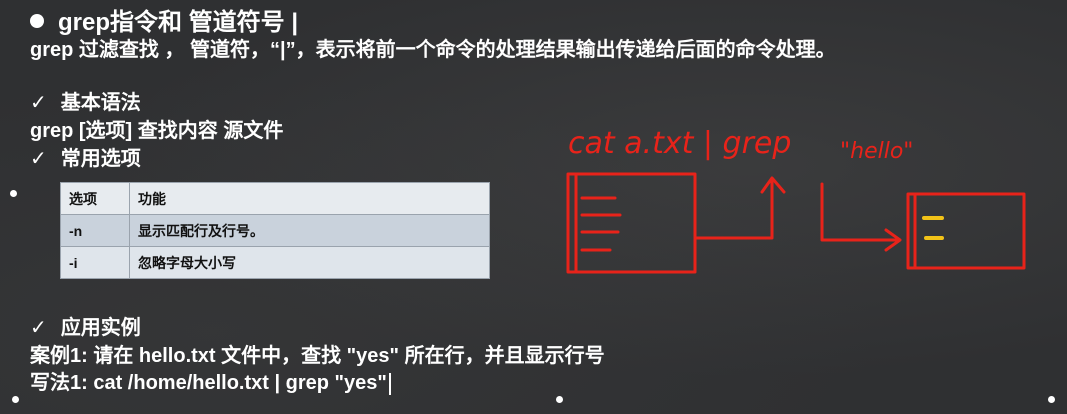 This screenshot has width=1067, height=414. Describe the element at coordinates (37, 20) in the screenshot. I see `bullet-icon` at that location.